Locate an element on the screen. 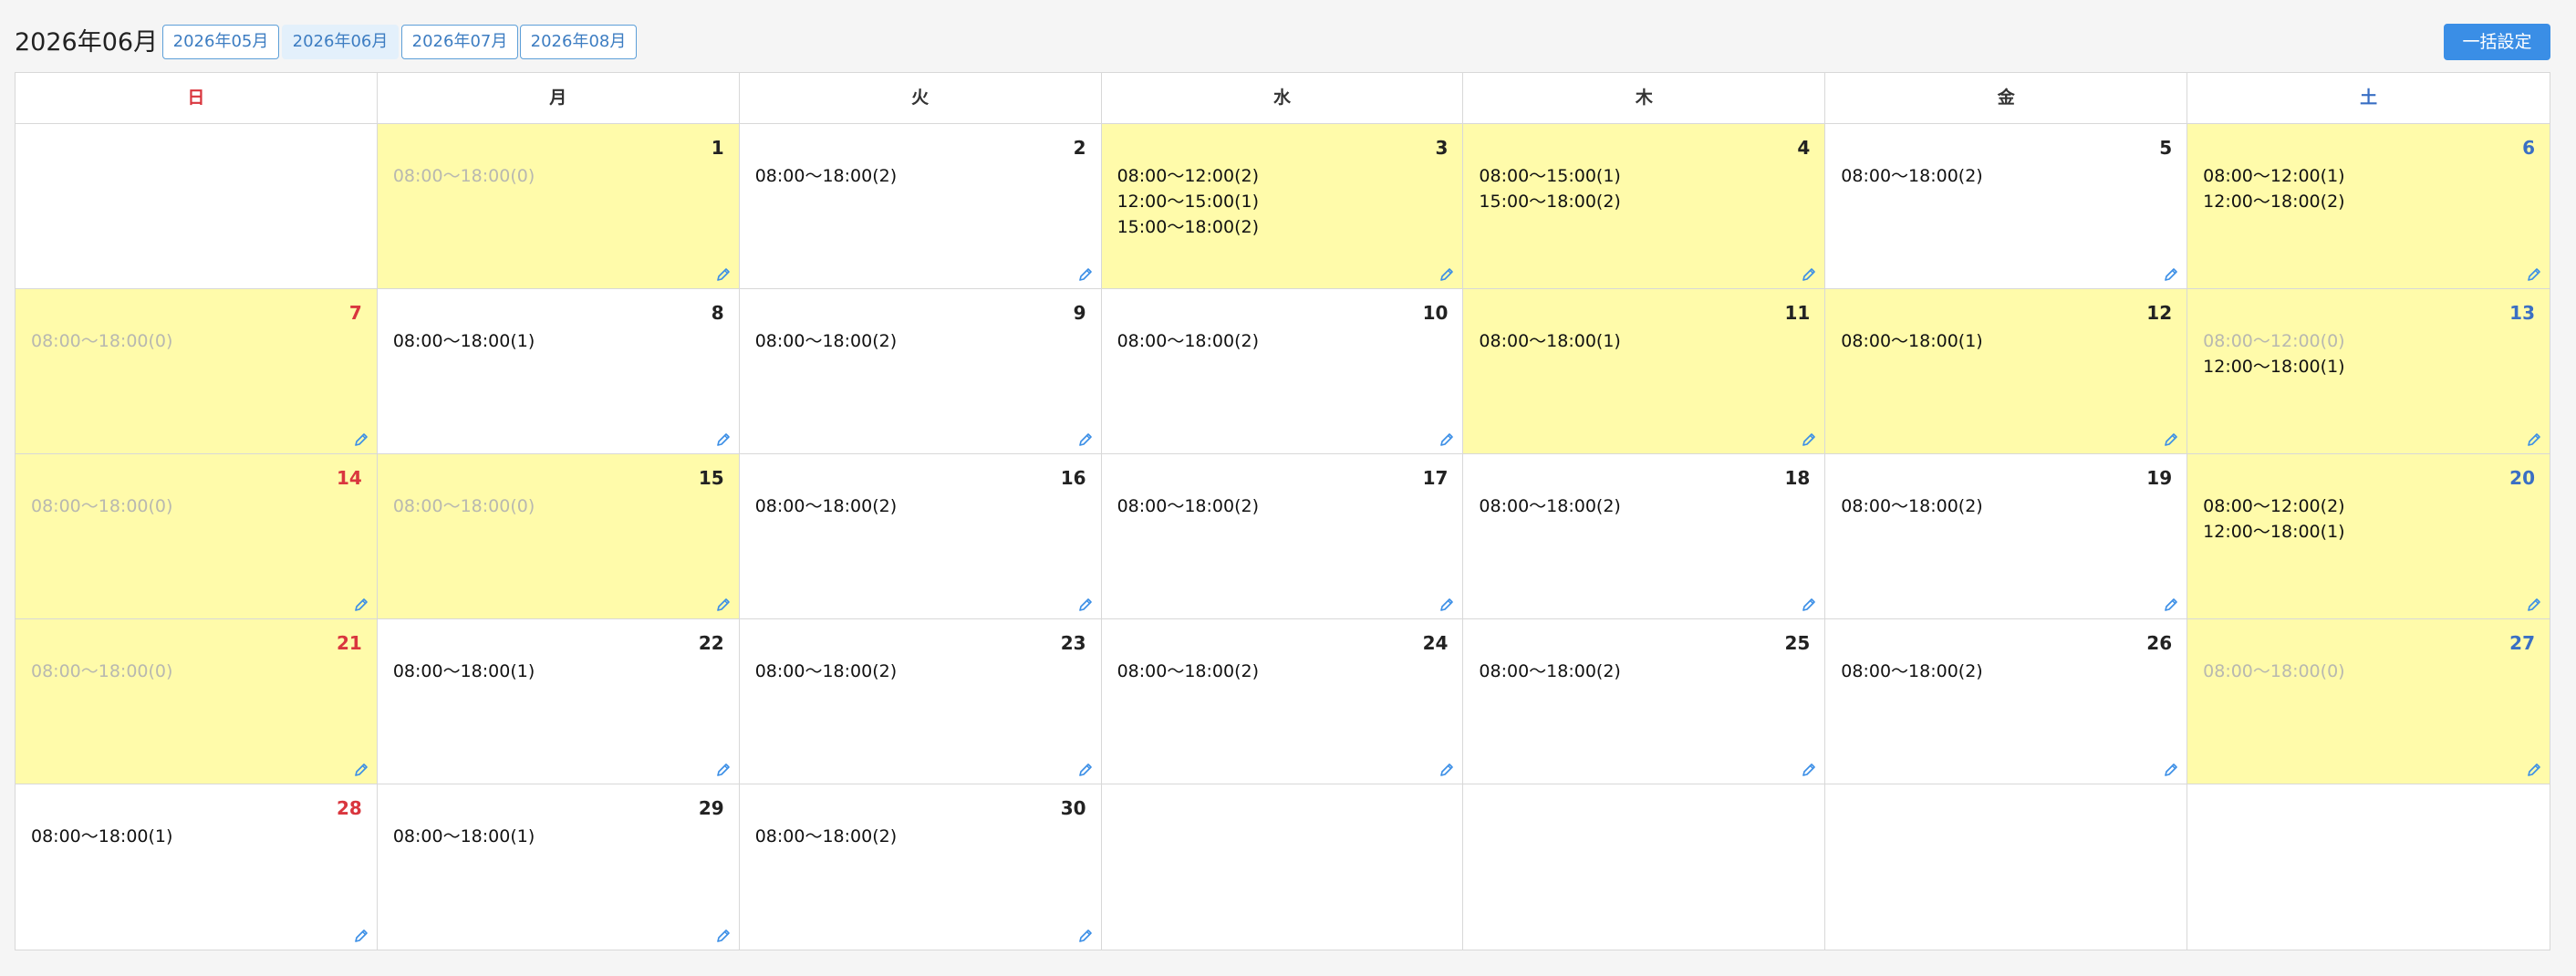 The image size is (2576, 976). calendar-day-cell: 12 08:00〜18:00(1) is located at coordinates (2006, 371).